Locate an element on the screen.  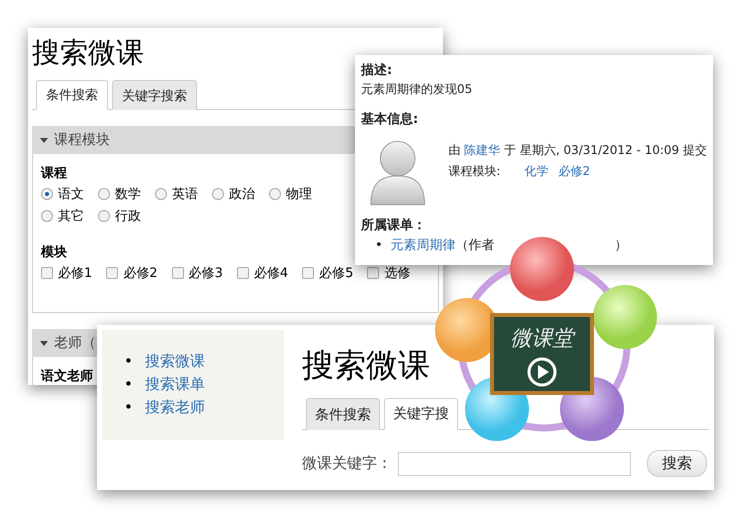
option-label: 必修3 is located at coordinates (205, 273).